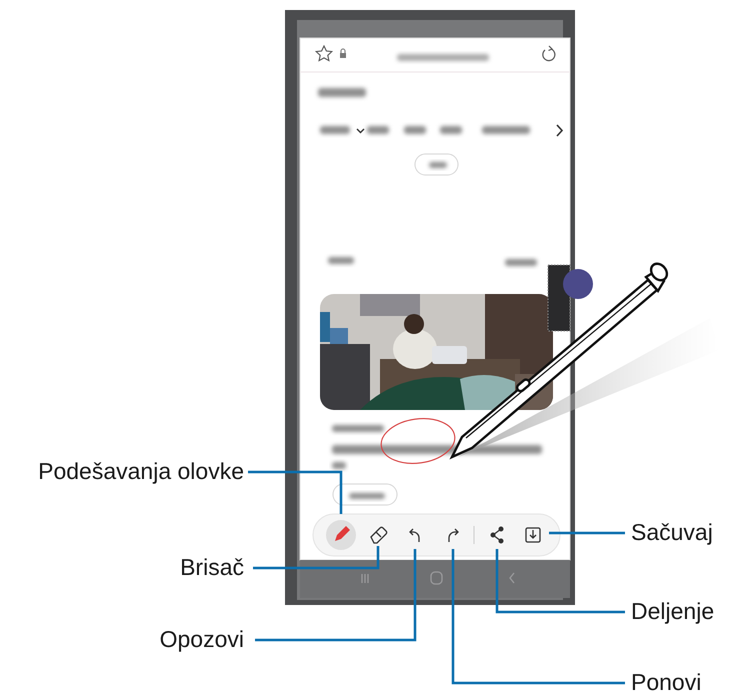  I want to click on eraser-icon, so click(379, 535).